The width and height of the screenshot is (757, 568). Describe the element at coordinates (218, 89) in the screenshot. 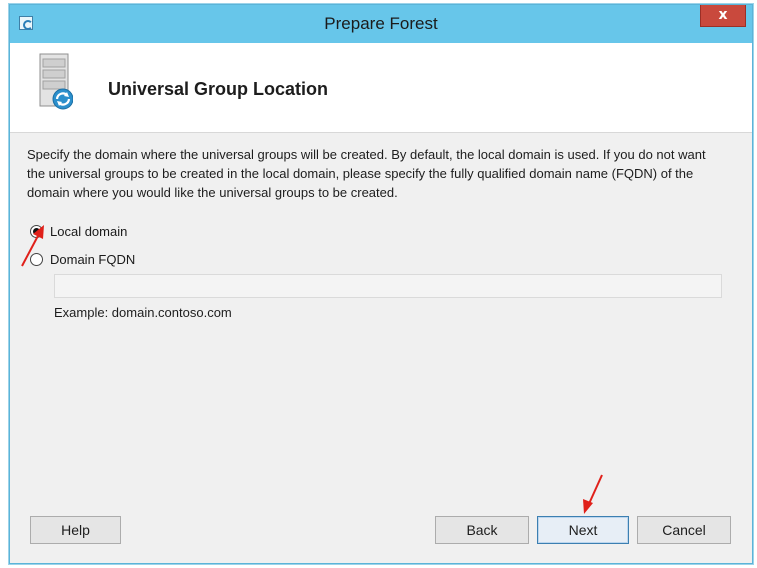

I see `page-heading: Universal Group Location` at that location.